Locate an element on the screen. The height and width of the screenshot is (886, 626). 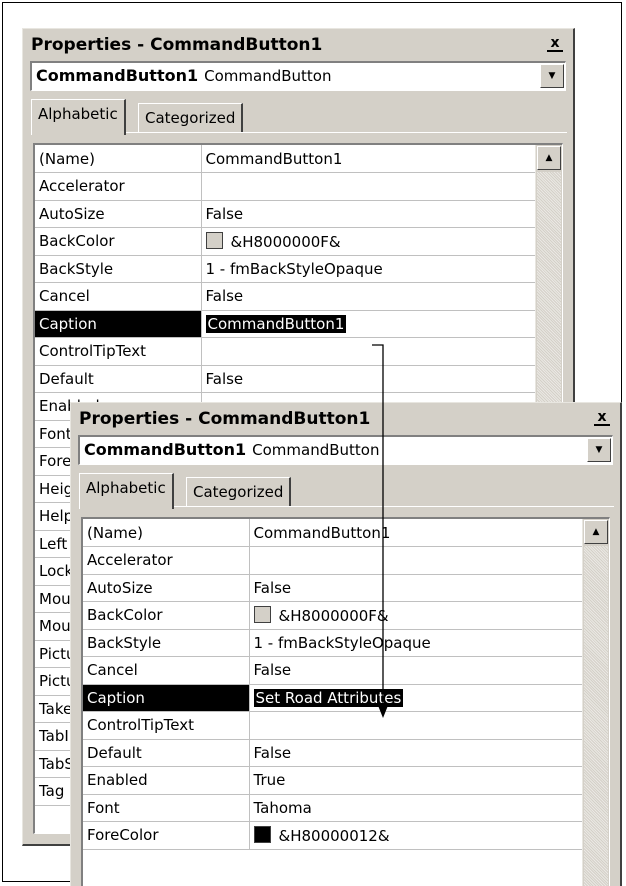
property-value-cell: True is located at coordinates (416, 780).